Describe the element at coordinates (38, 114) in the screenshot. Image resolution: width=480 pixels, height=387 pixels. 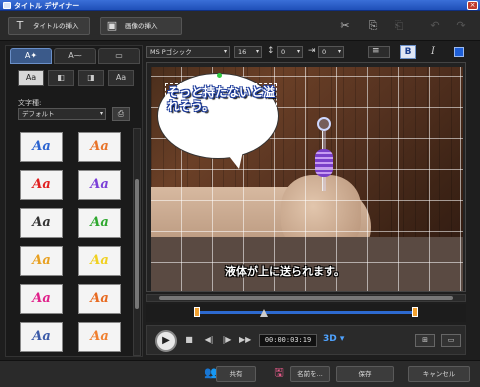
I see `text-type-value: デフォルト` at that location.